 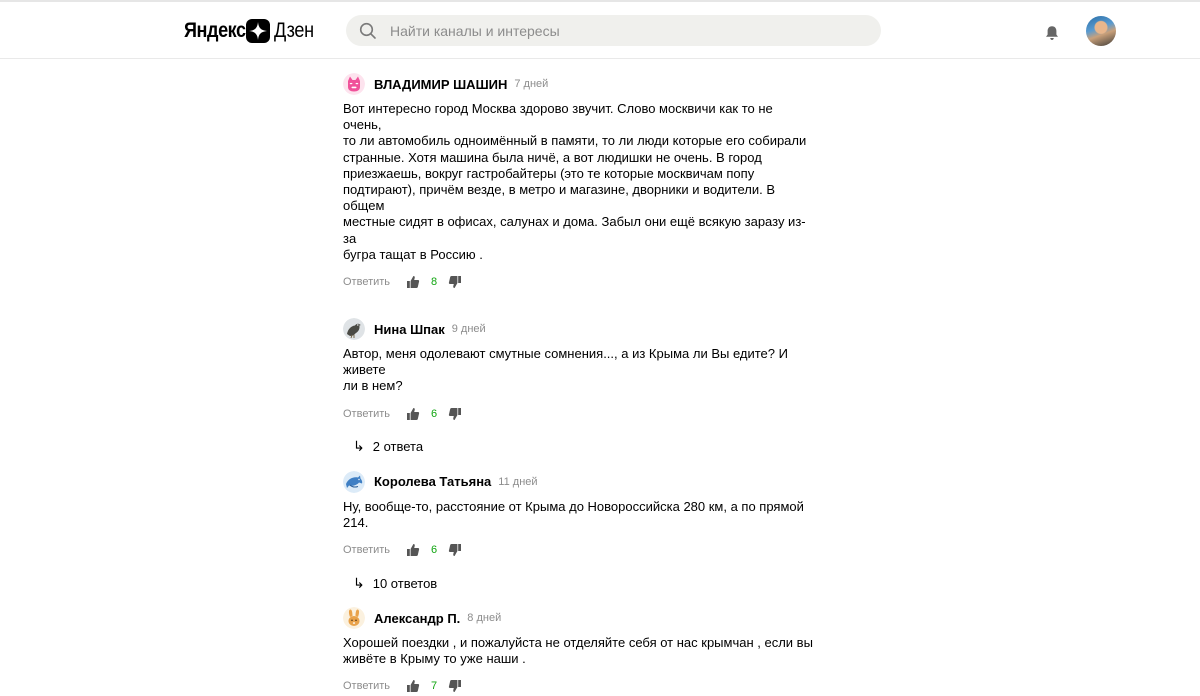 What do you see at coordinates (1052, 33) in the screenshot?
I see `bell-icon` at bounding box center [1052, 33].